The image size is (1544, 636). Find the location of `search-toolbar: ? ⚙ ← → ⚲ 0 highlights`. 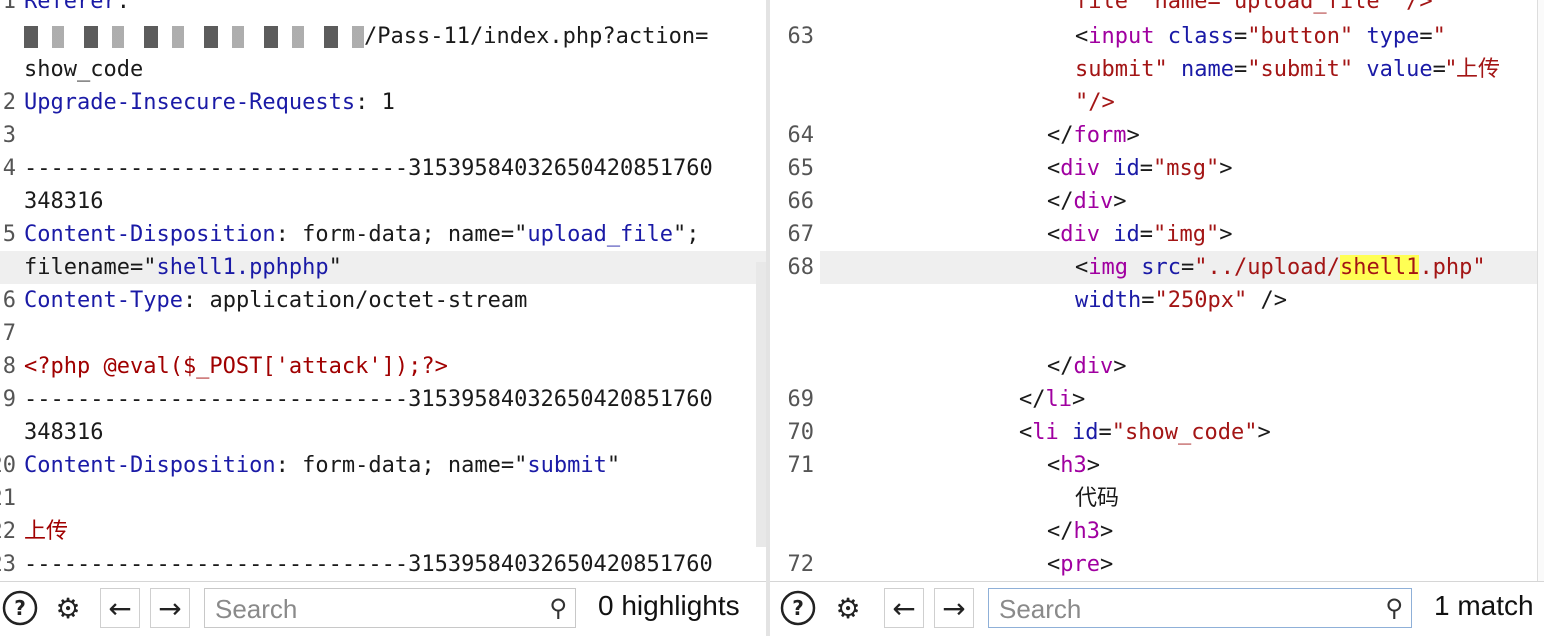

search-toolbar: ? ⚙ ← → ⚲ 0 highlights is located at coordinates (383, 608).